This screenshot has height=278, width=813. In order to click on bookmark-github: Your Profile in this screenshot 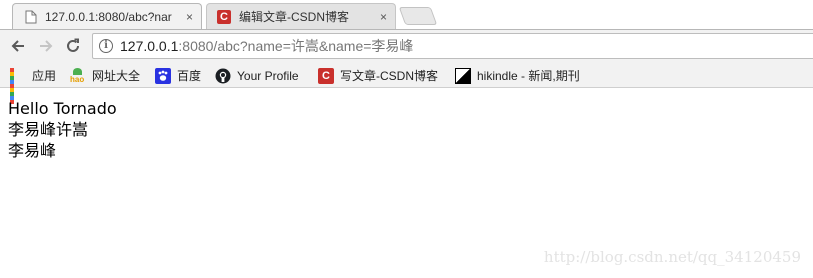, I will do `click(257, 75)`.